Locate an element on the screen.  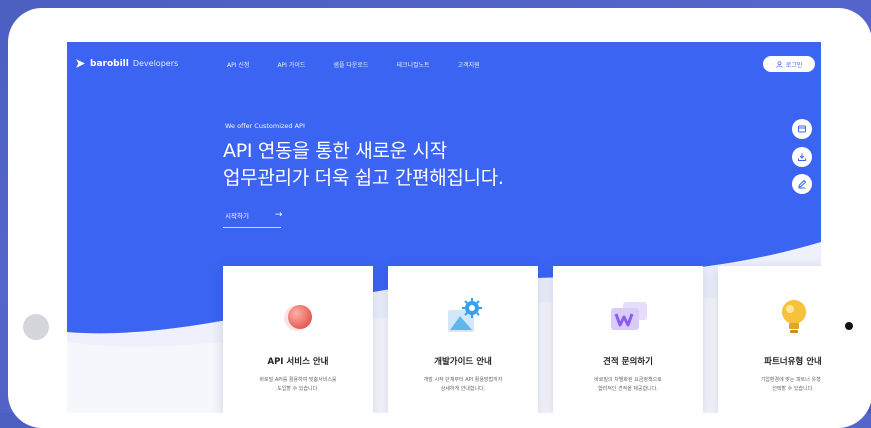
brand-sub: Developers is located at coordinates (155, 63).